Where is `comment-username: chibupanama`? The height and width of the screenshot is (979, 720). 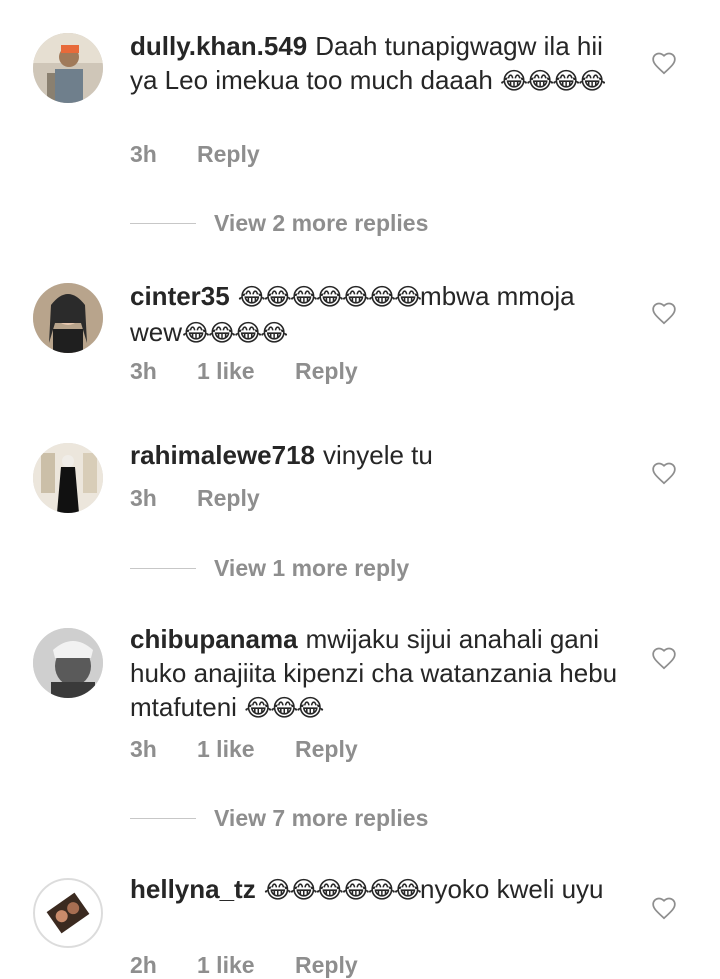 comment-username: chibupanama is located at coordinates (214, 639).